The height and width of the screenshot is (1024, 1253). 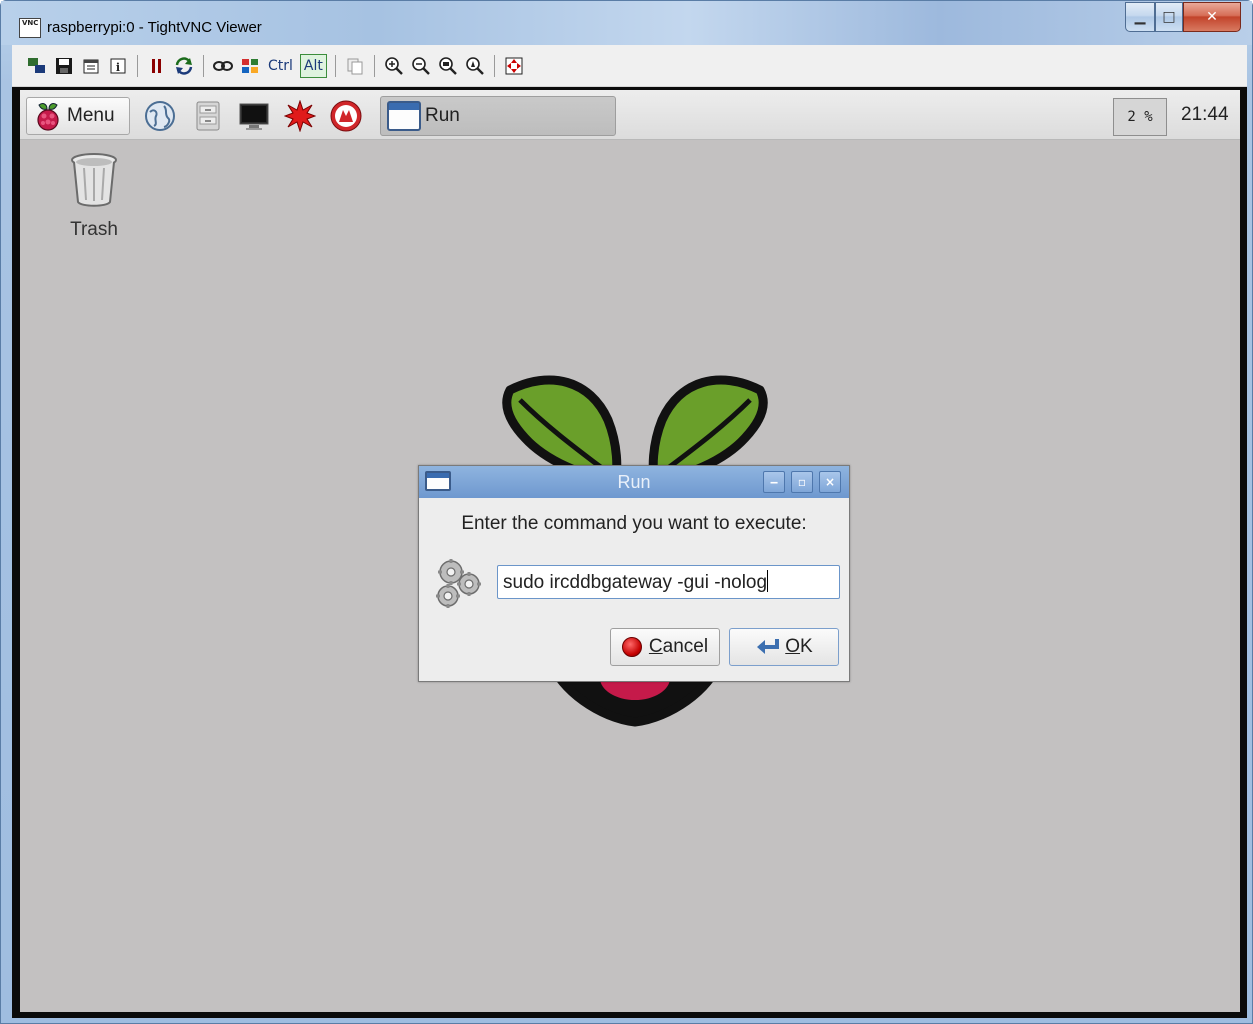 What do you see at coordinates (48, 117) in the screenshot?
I see `raspberry-icon` at bounding box center [48, 117].